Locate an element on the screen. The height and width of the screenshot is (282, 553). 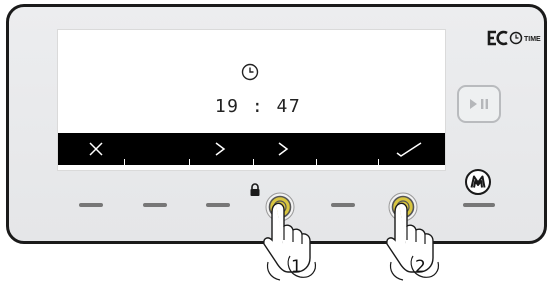
svg-text: TIME is located at coordinates (532, 39).